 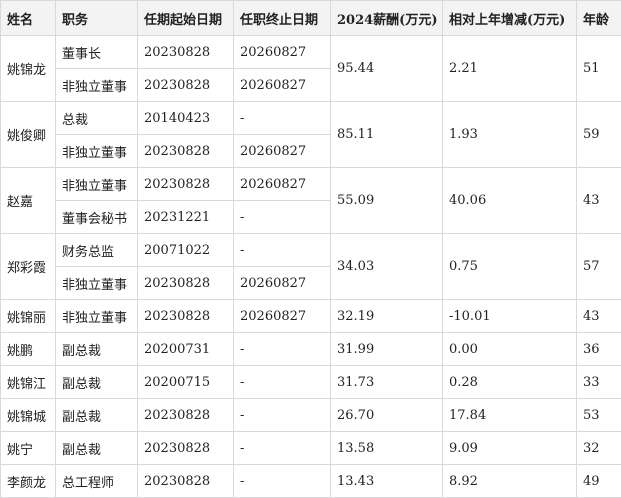 I want to click on change-cell: 1.93, so click(x=510, y=135).